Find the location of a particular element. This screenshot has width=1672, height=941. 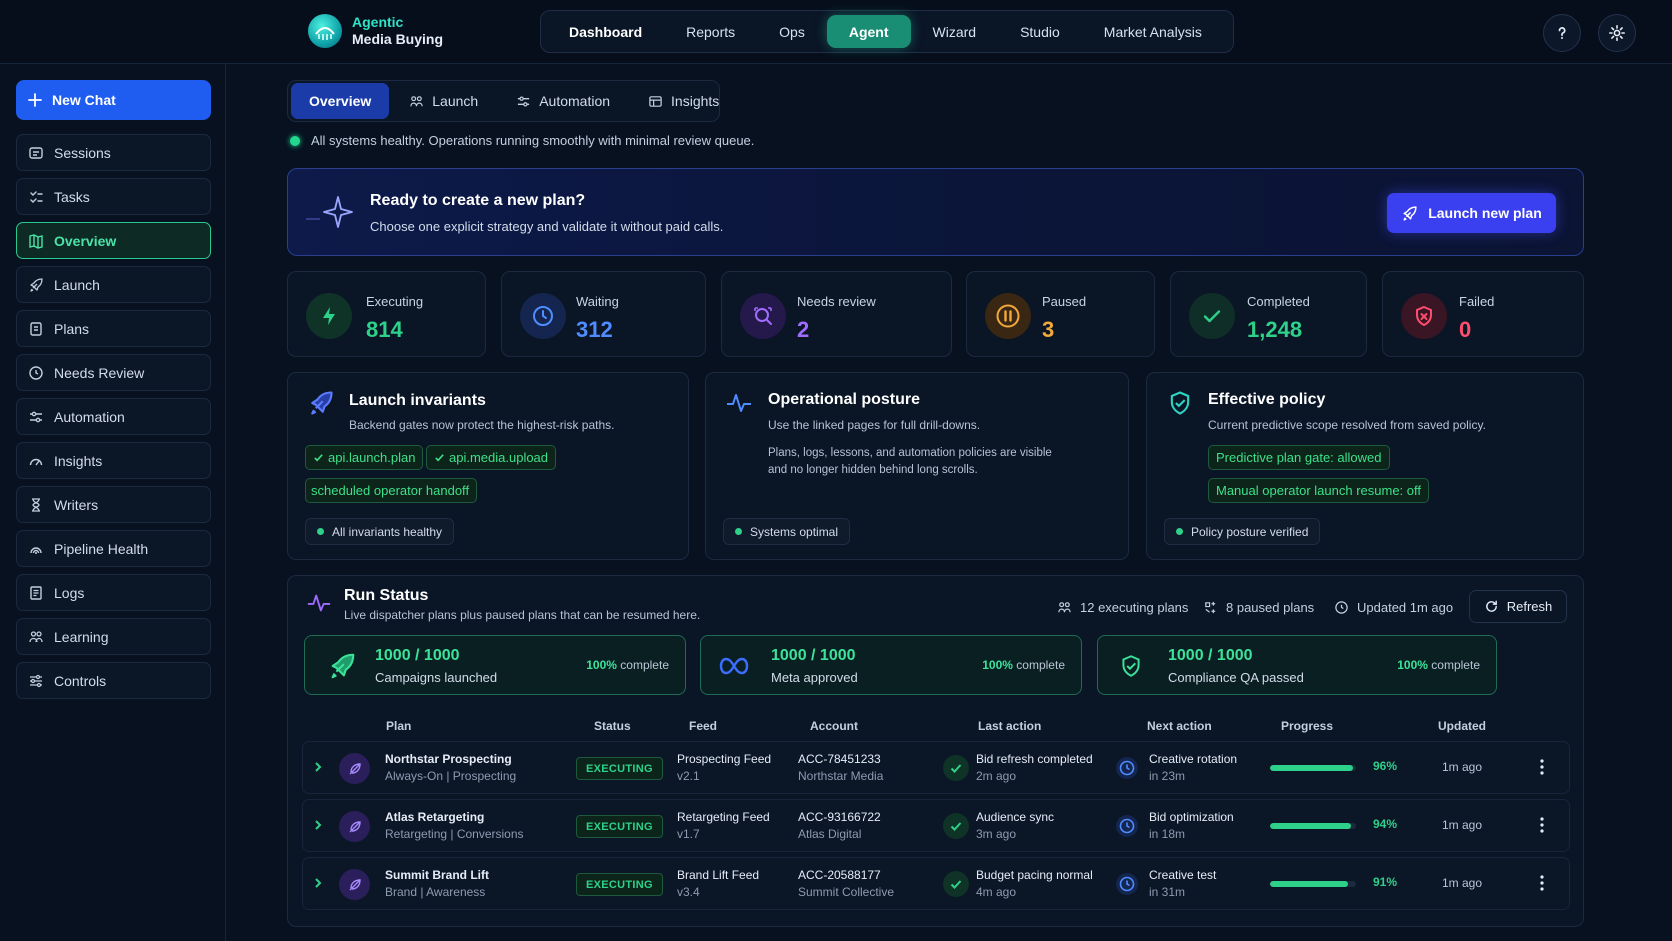

launch-new-plan-button: Launch new plan is located at coordinates (1471, 213).